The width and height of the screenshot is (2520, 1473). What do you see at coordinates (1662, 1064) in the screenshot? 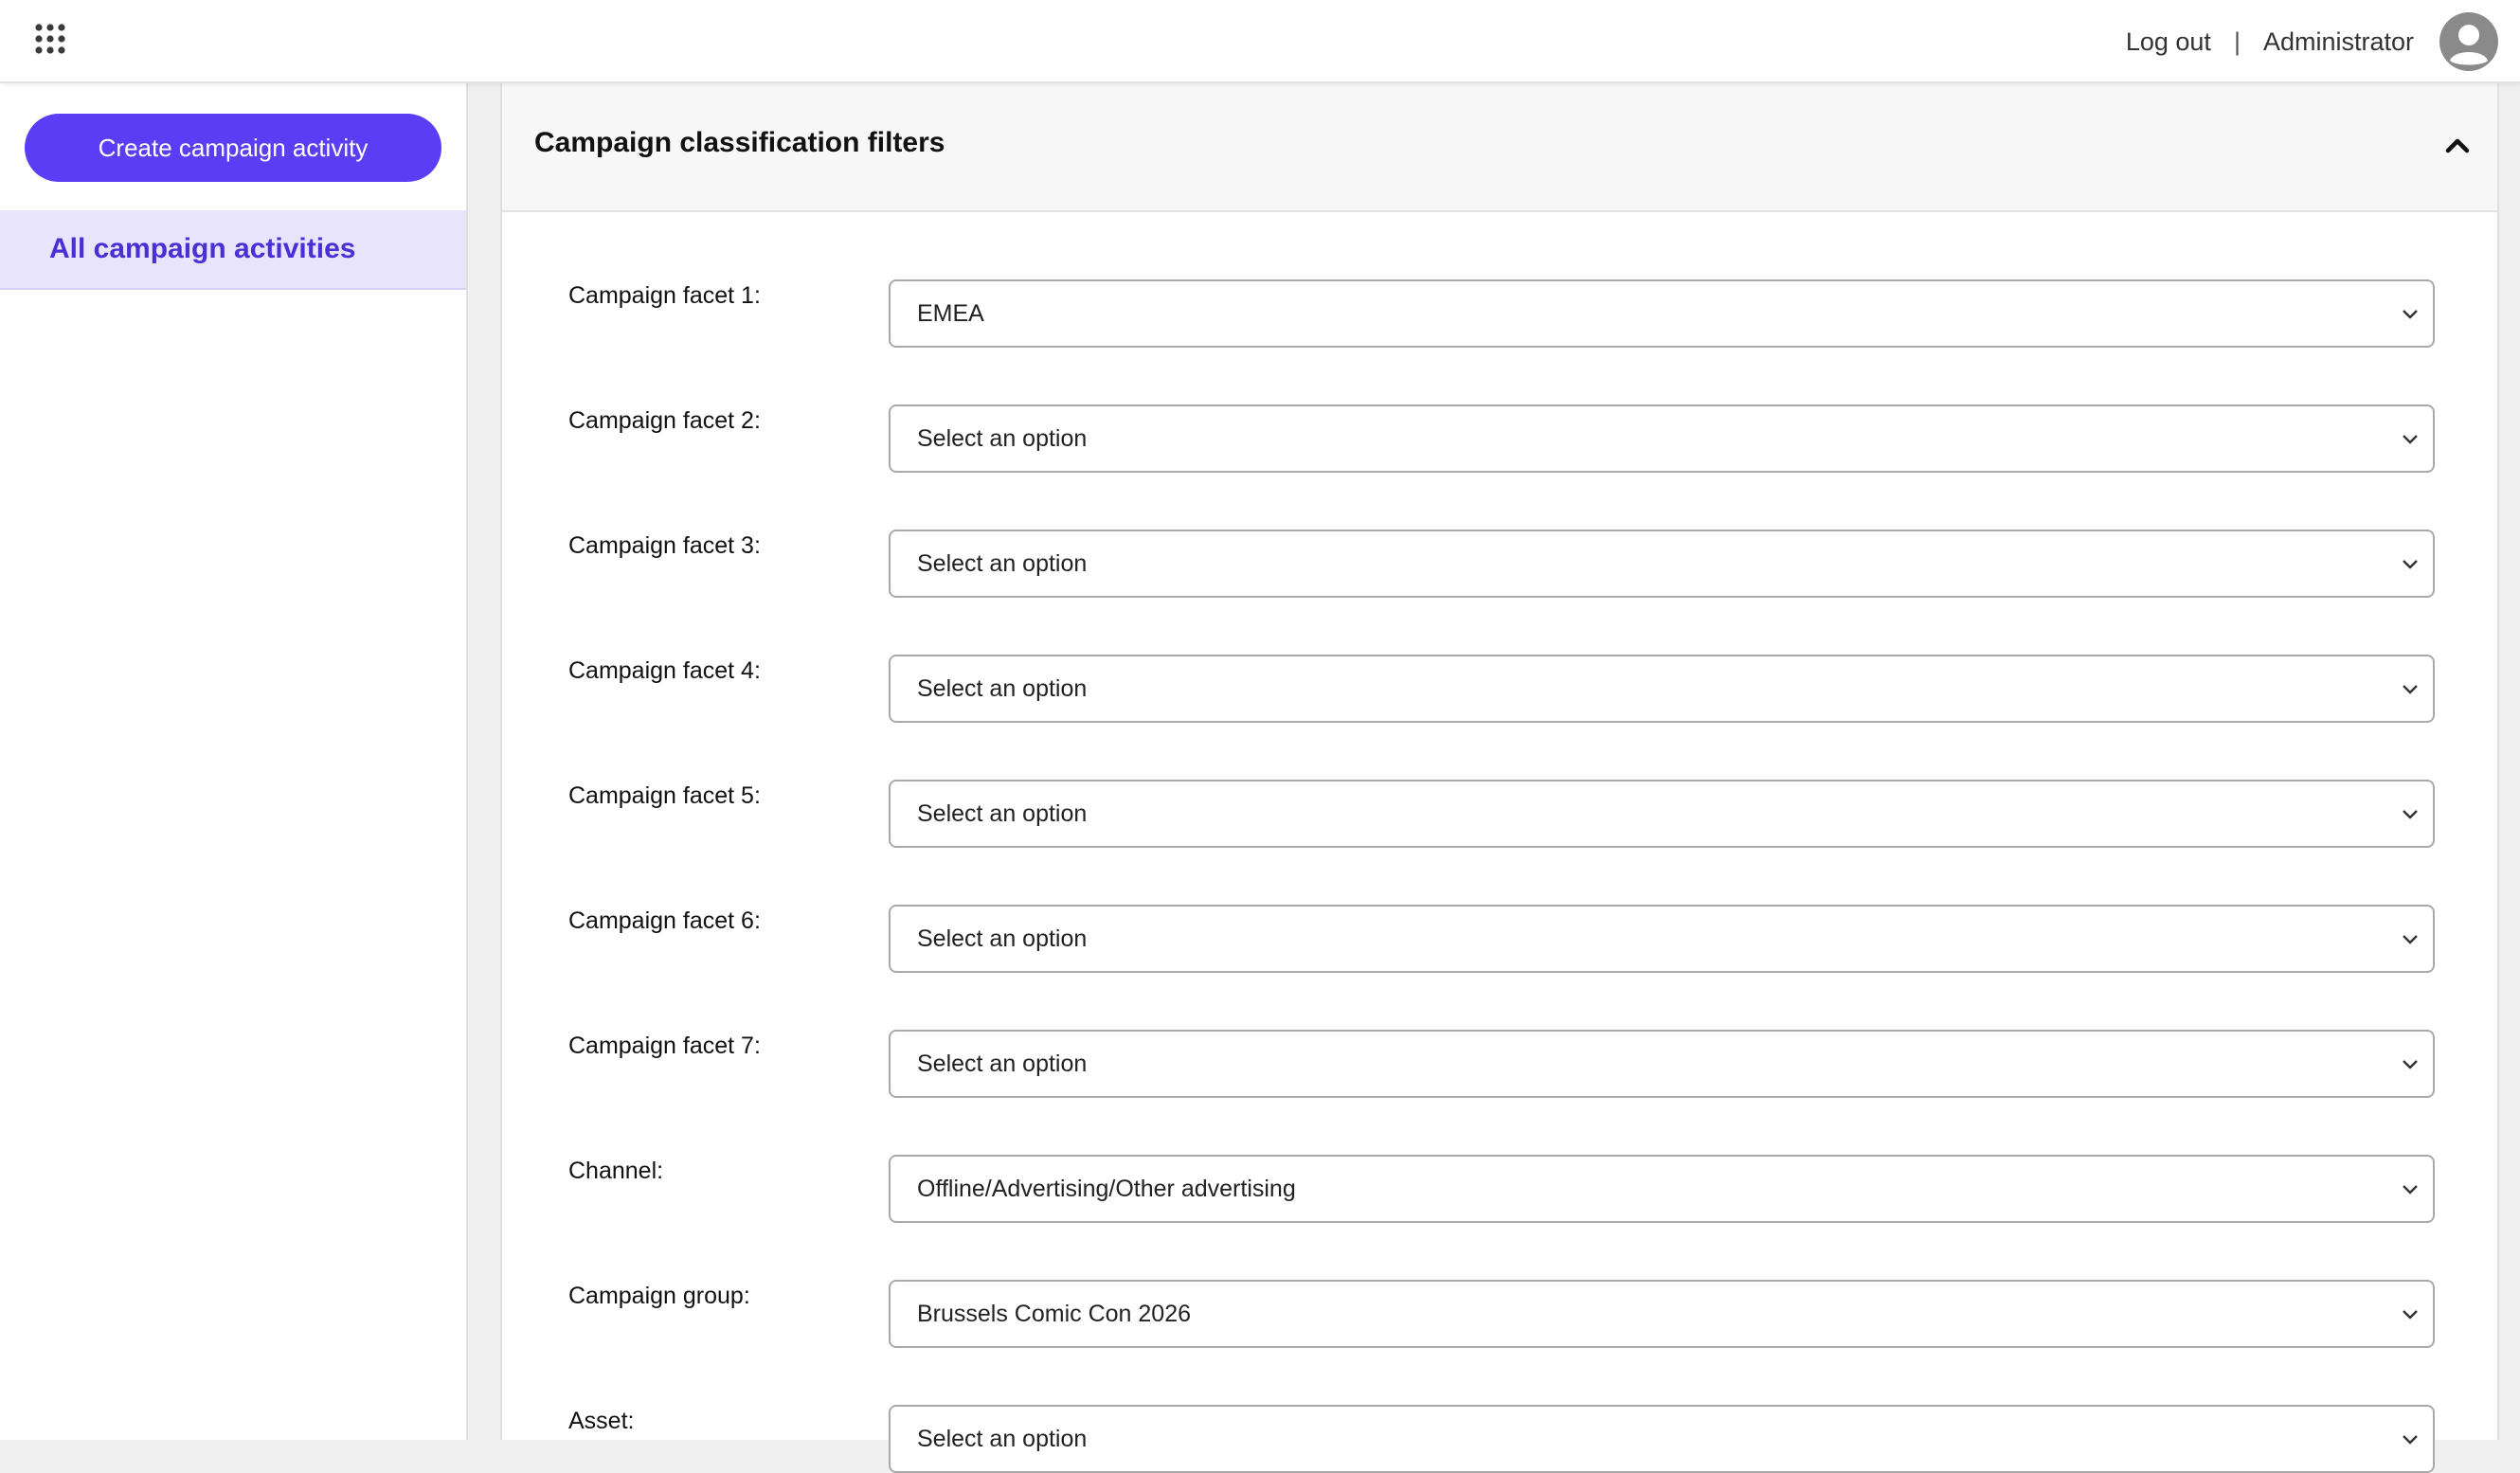
I see `campaign-facet-7-select: Select an option` at bounding box center [1662, 1064].